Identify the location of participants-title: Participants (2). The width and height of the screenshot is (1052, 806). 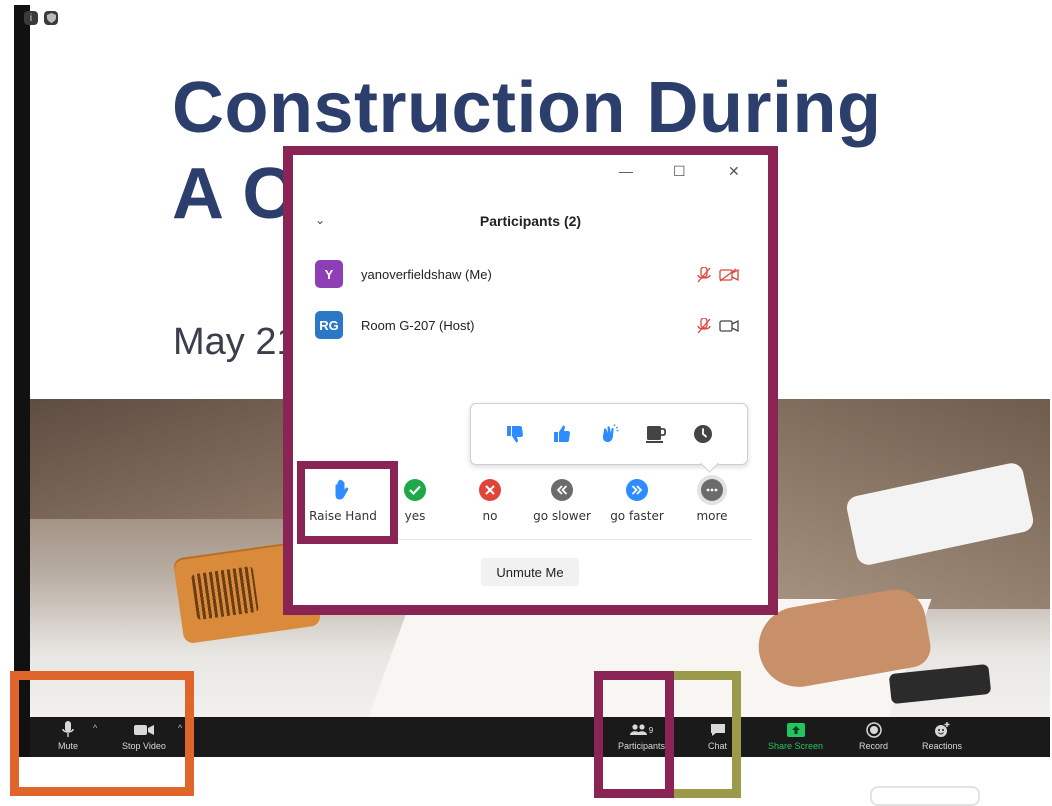
(530, 221).